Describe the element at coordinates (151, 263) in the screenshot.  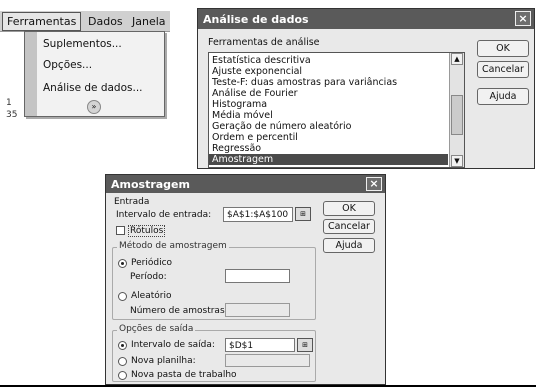
I see `periodico-label: Periódico` at that location.